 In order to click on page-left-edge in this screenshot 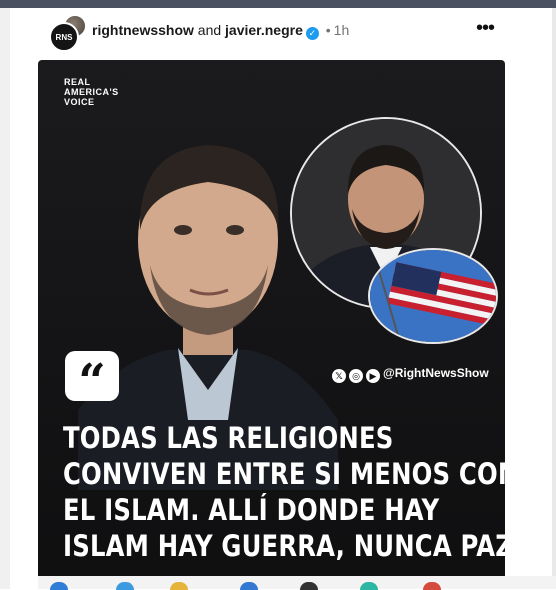, I will do `click(5, 298)`.